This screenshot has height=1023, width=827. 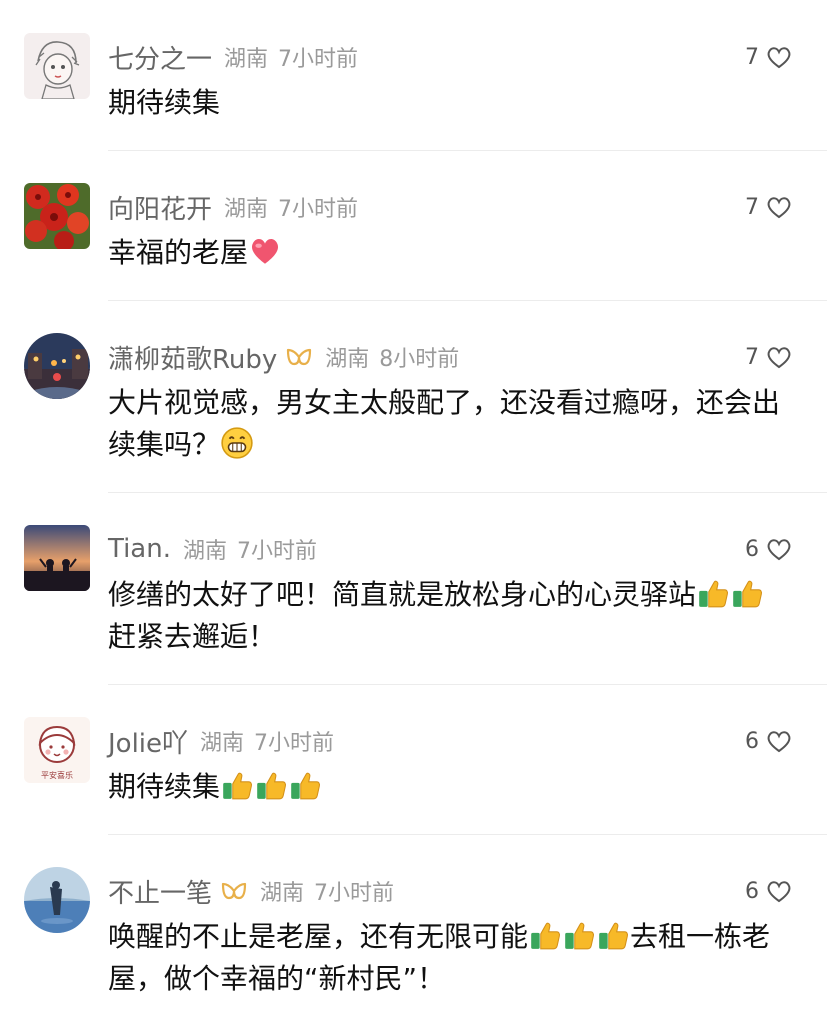 I want to click on comment-meta: 潇柳茹歌Ruby 湖南 8小时前, so click(x=283, y=357).